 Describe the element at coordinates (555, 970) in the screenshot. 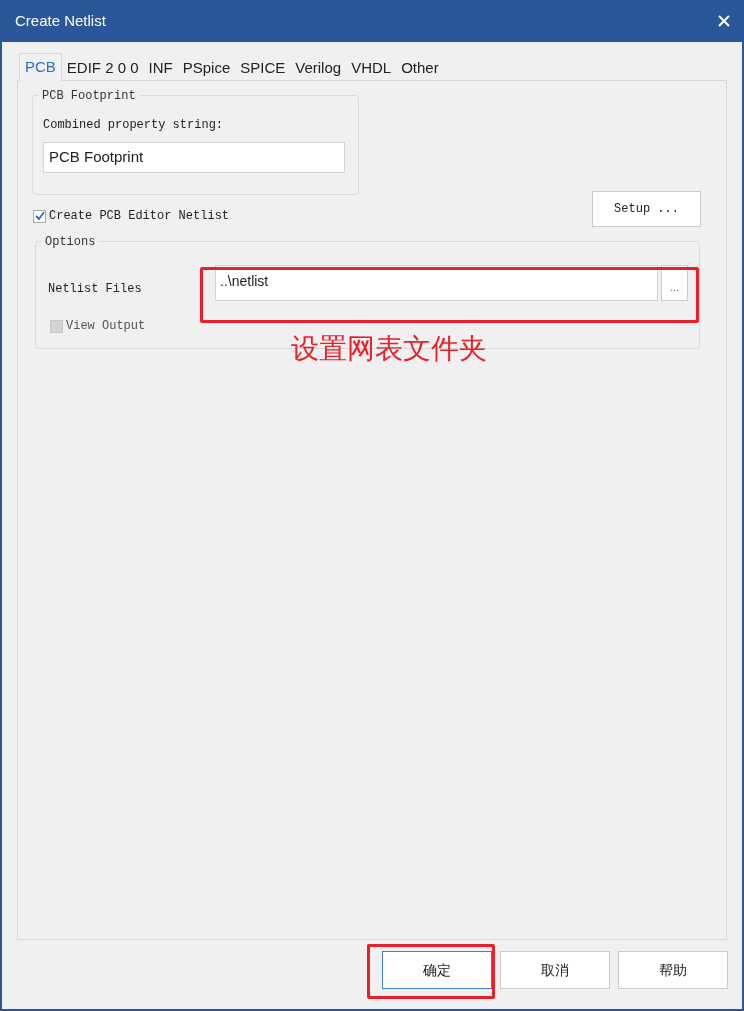

I see `dialog-button: 取消` at that location.